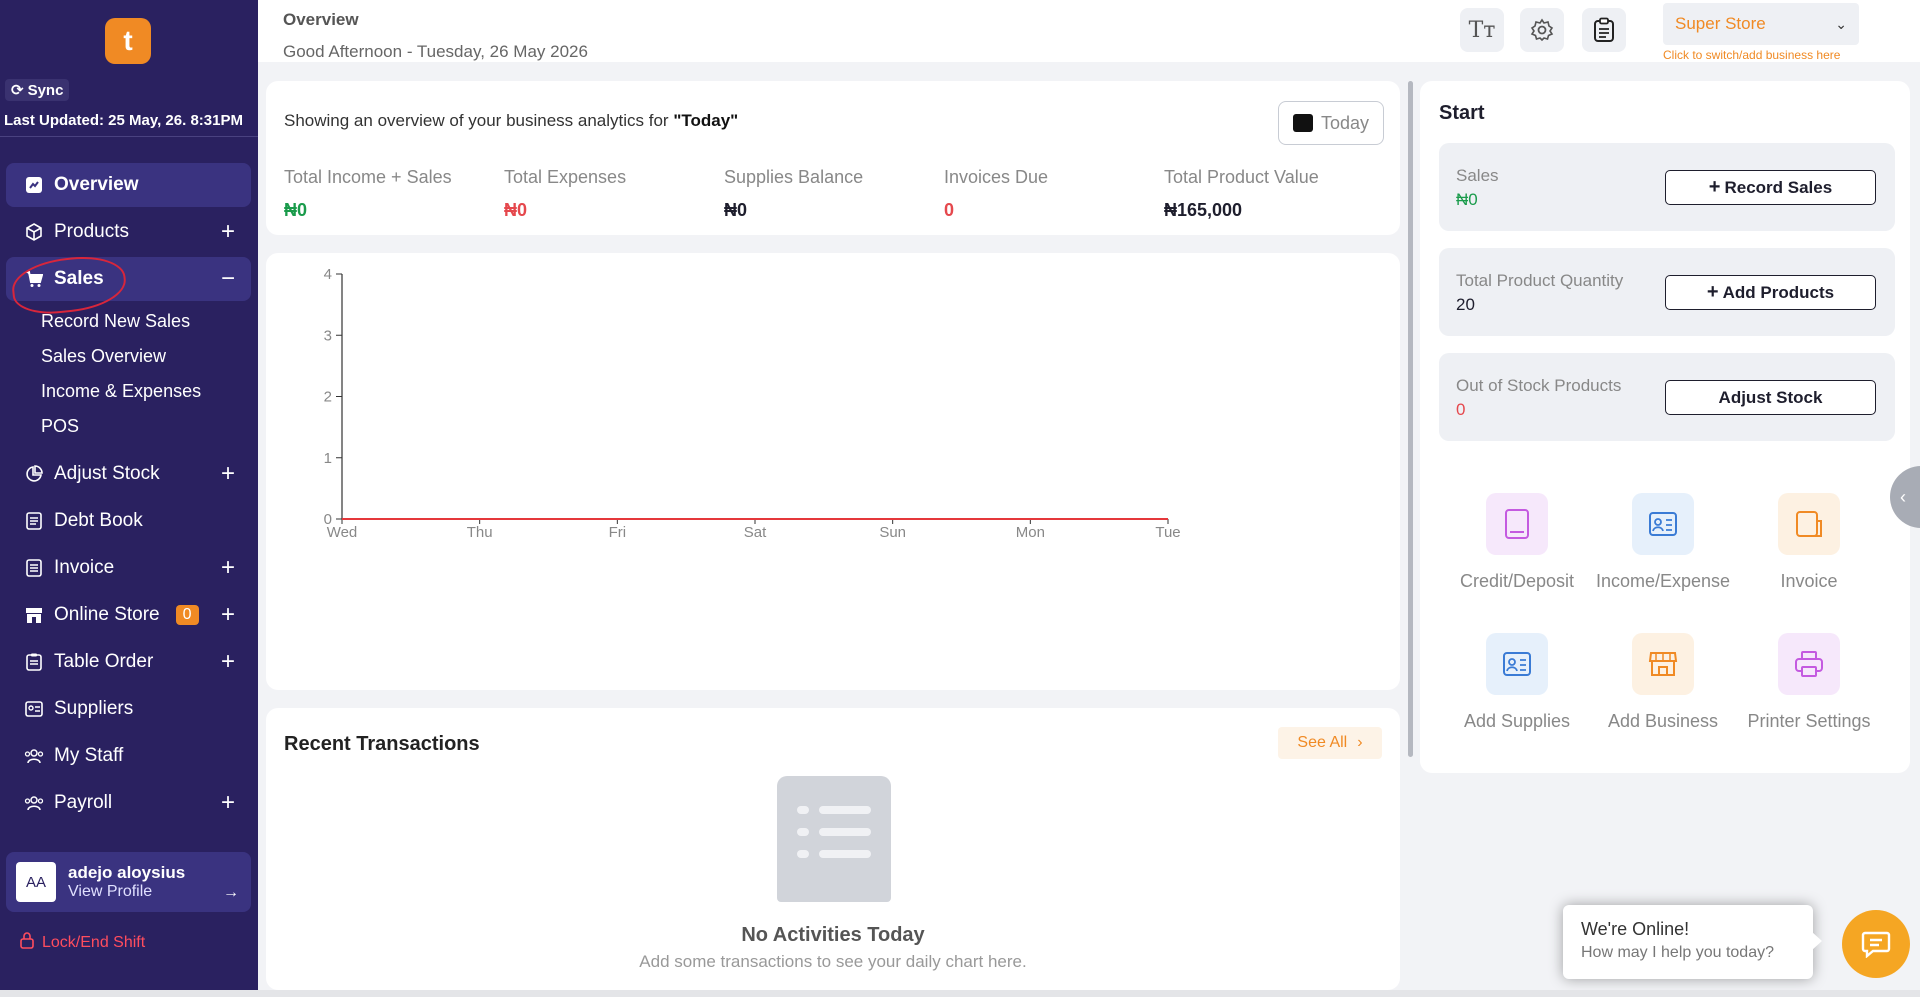 The width and height of the screenshot is (1920, 997). Describe the element at coordinates (1663, 581) in the screenshot. I see `quick-link-label: Income/Expense` at that location.